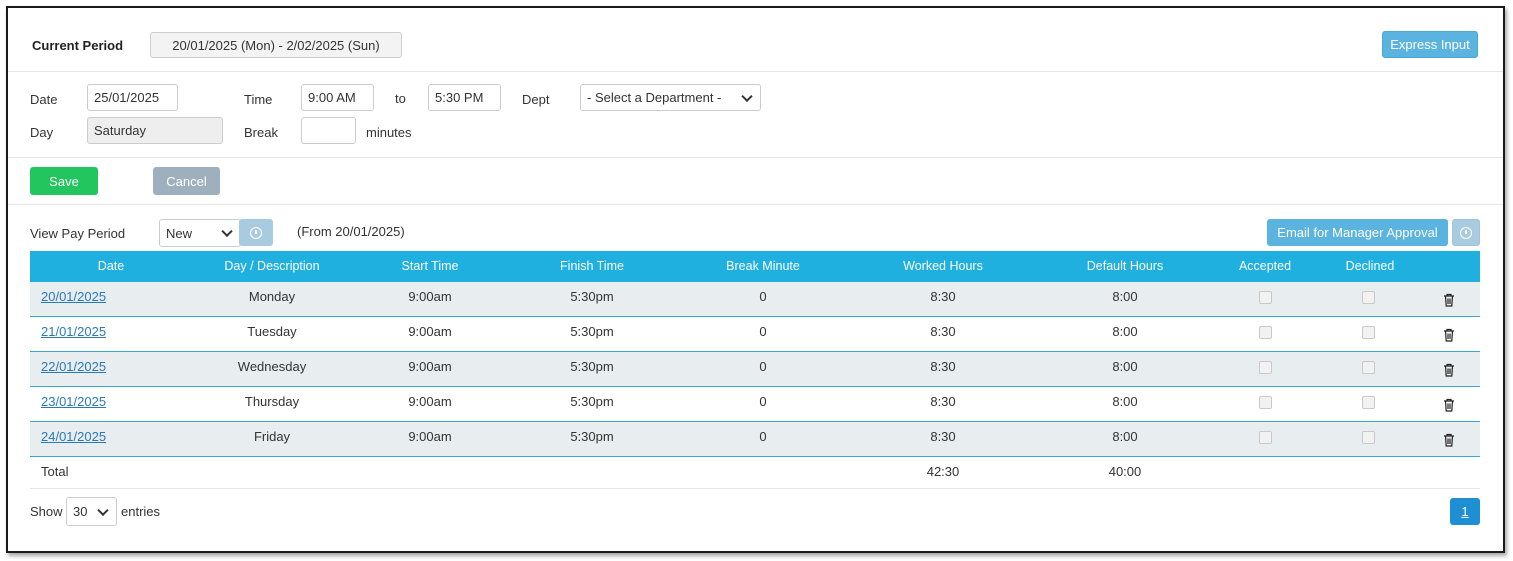  What do you see at coordinates (1465, 511) in the screenshot?
I see `pagination-page-1: 1` at bounding box center [1465, 511].